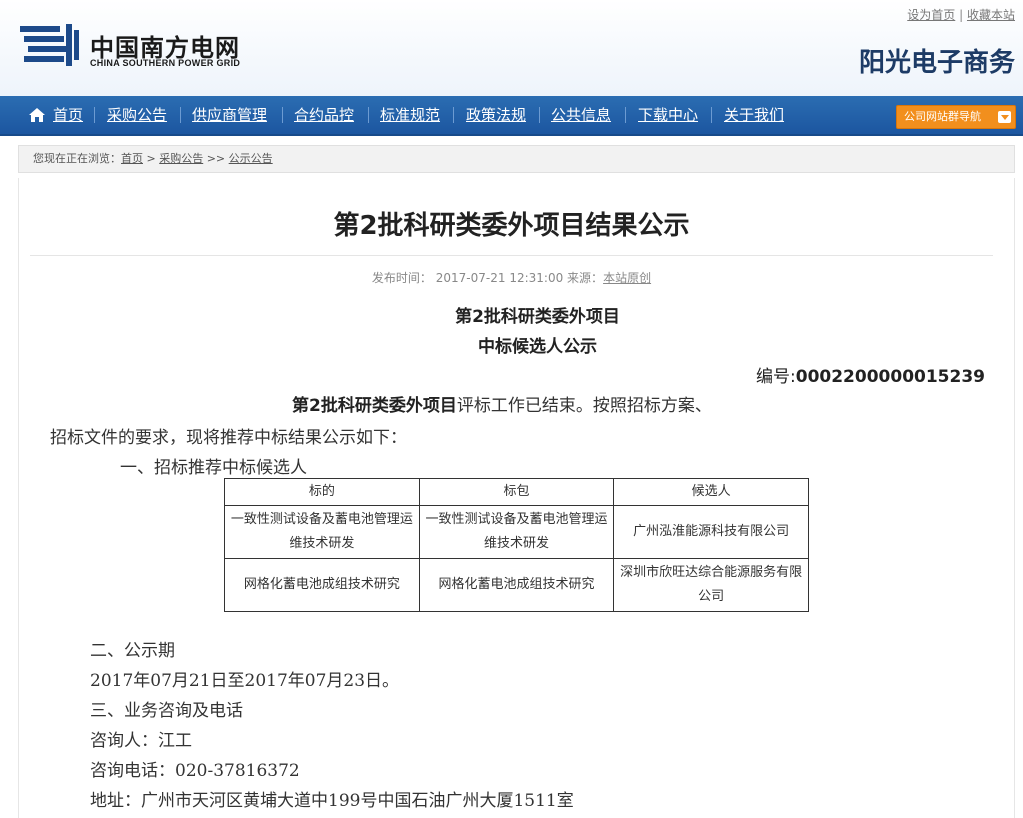  I want to click on article-meta: 发布时间： 2017-07-21 12:31:00 来源：本站原创, so click(511, 277).